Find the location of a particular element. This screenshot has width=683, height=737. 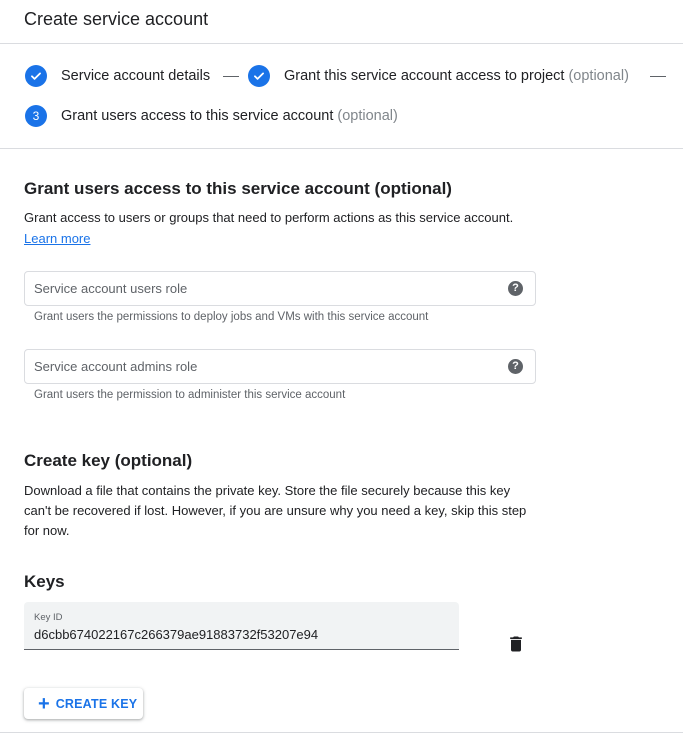

step-label: Service account details is located at coordinates (136, 76).